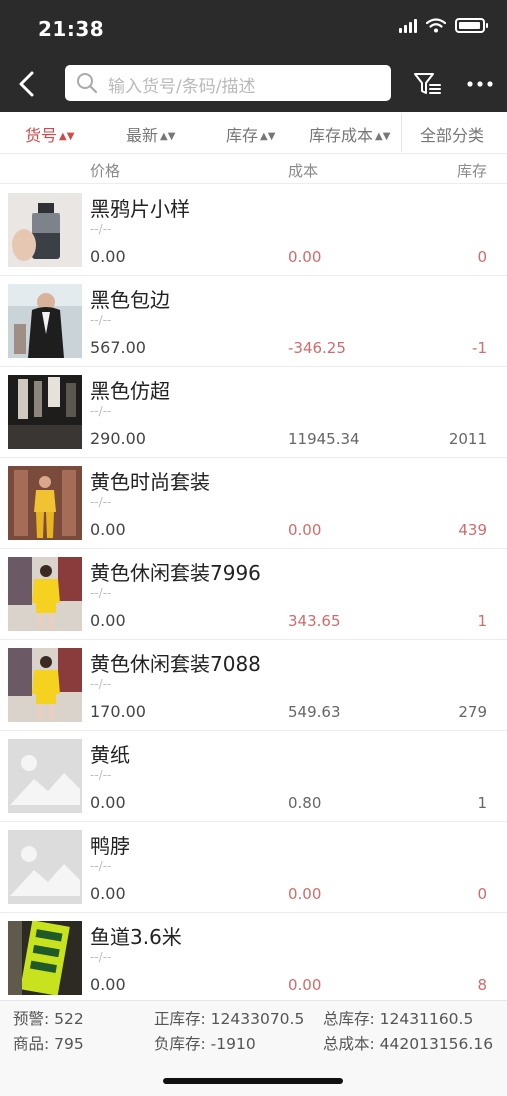  I want to click on product-price: 290.00, so click(118, 438).